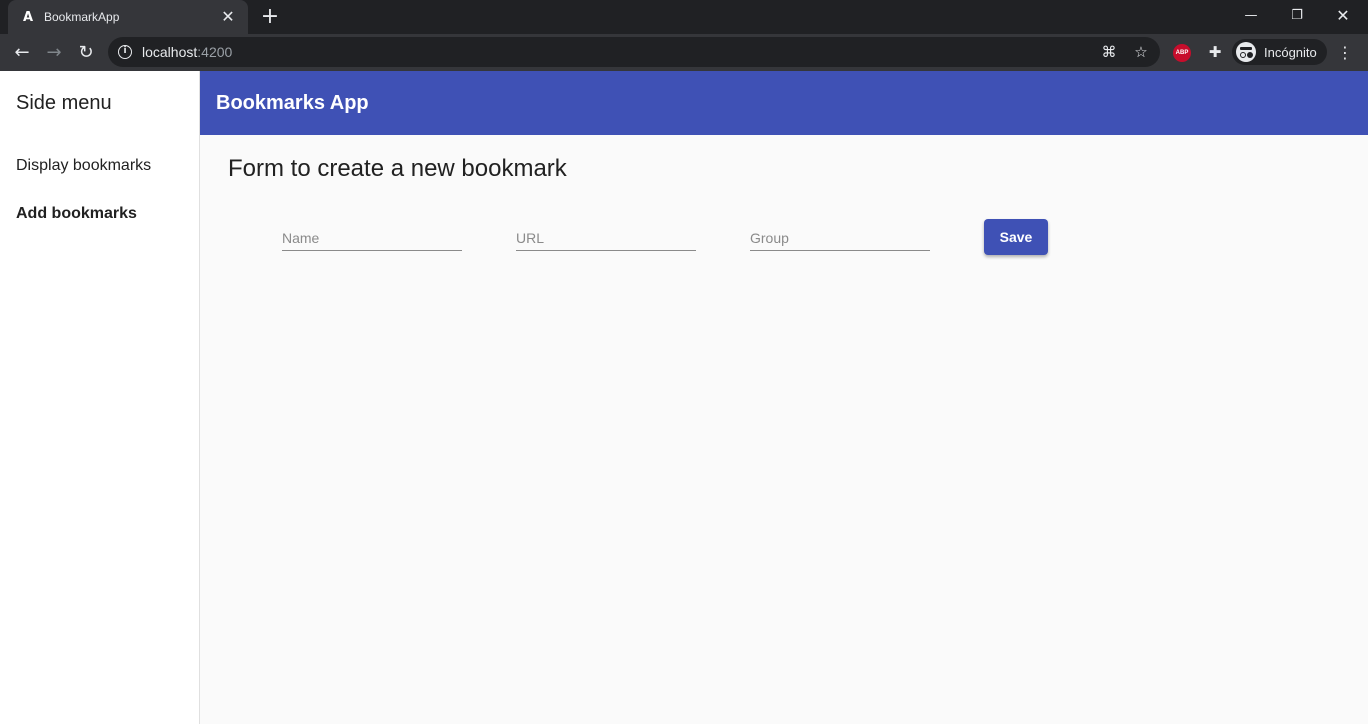 This screenshot has height=724, width=1368. I want to click on bookmark-star-icon: ☆, so click(1141, 52).